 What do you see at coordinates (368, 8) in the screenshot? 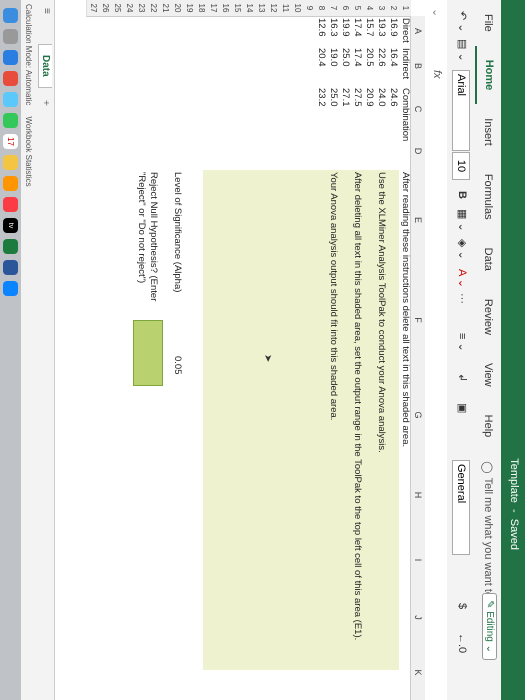
I see `row-header: 4` at bounding box center [368, 8].